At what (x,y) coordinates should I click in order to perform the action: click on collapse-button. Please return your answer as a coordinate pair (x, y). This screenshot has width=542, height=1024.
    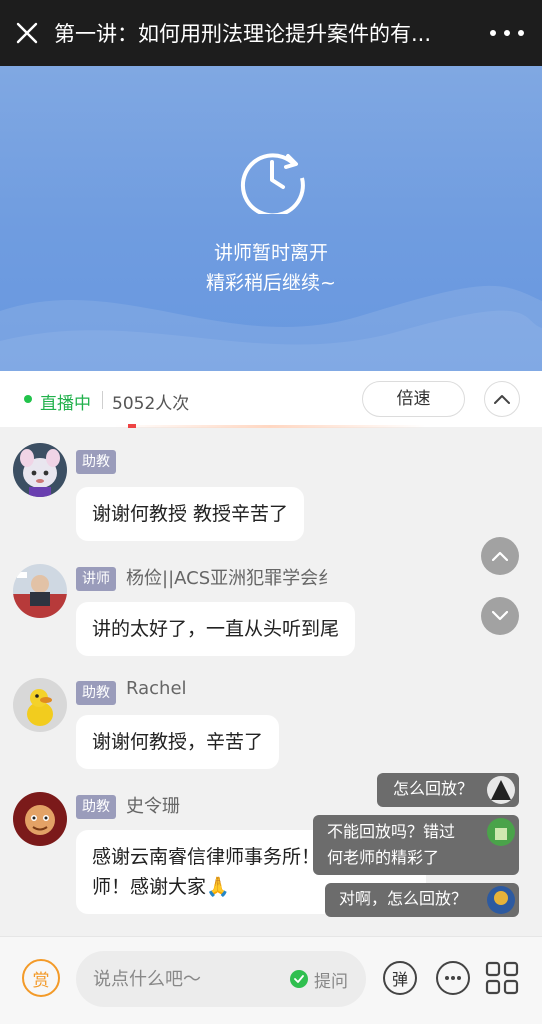
    Looking at the image, I should click on (502, 399).